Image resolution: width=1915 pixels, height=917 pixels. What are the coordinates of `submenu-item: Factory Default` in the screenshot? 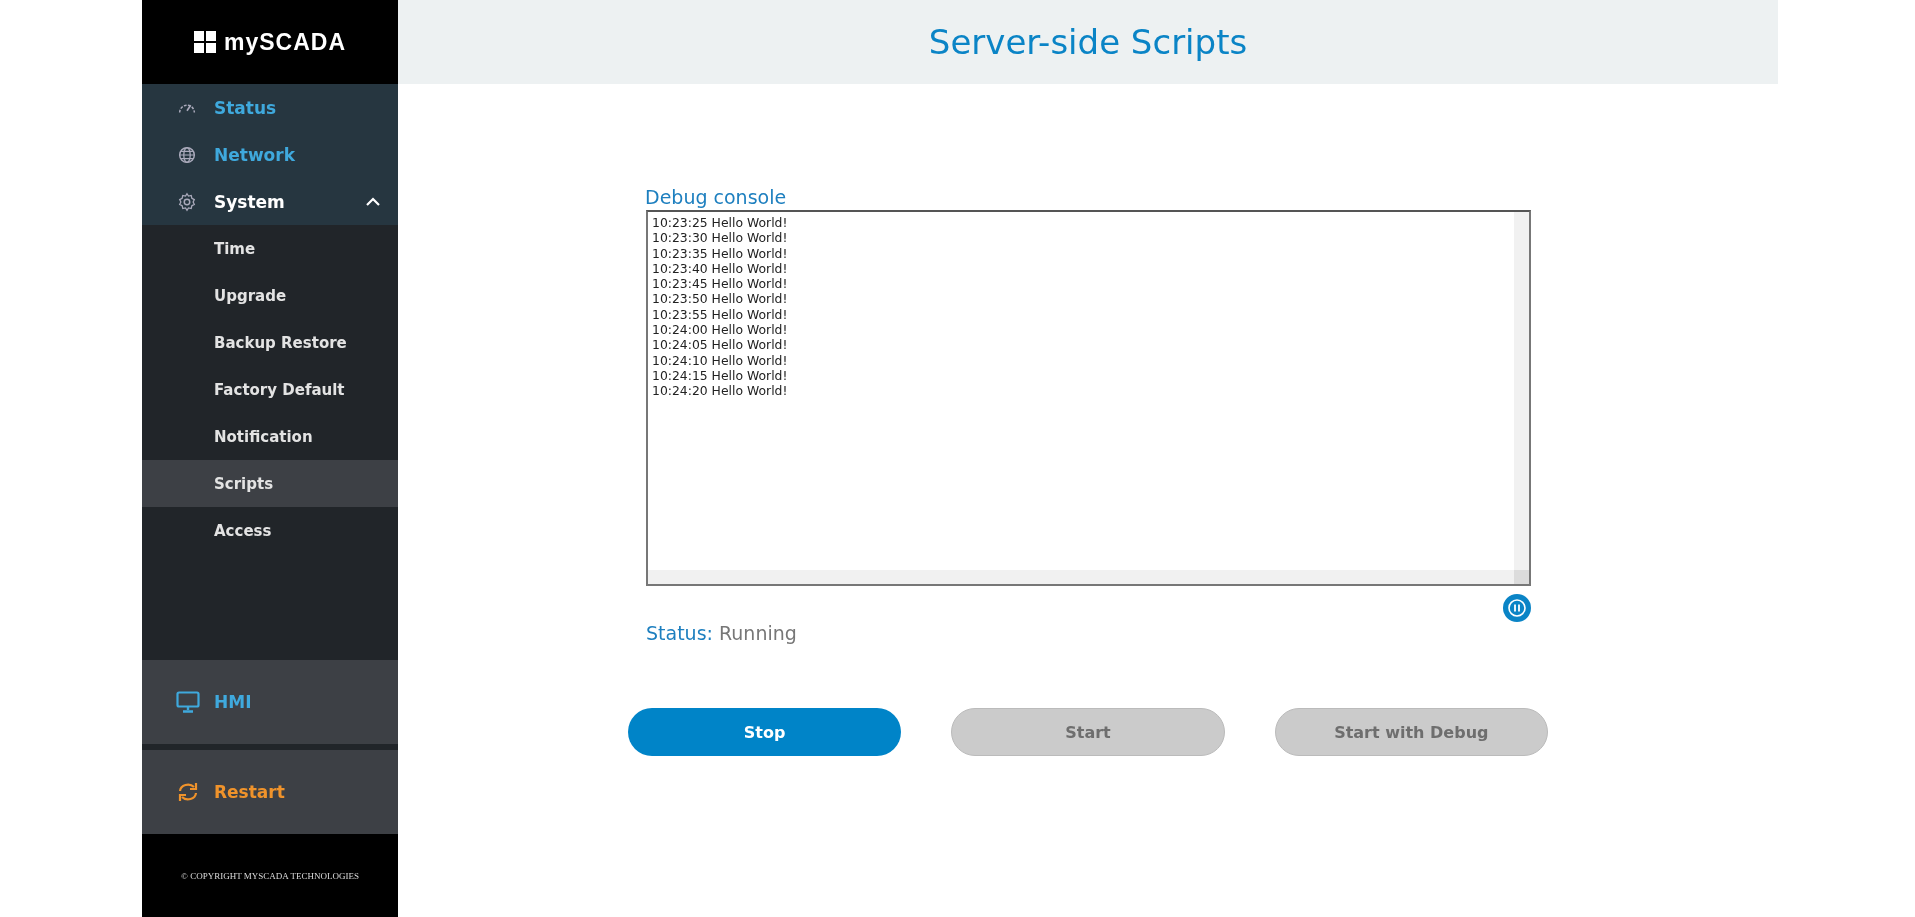 It's located at (270, 389).